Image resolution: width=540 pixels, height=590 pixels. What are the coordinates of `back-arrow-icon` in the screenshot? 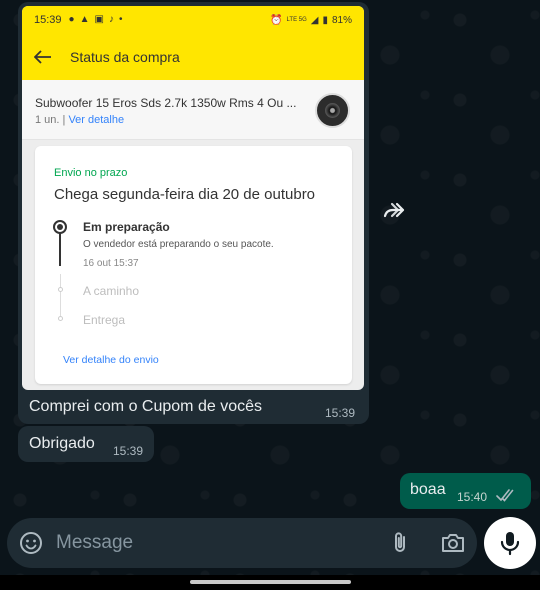 It's located at (44, 57).